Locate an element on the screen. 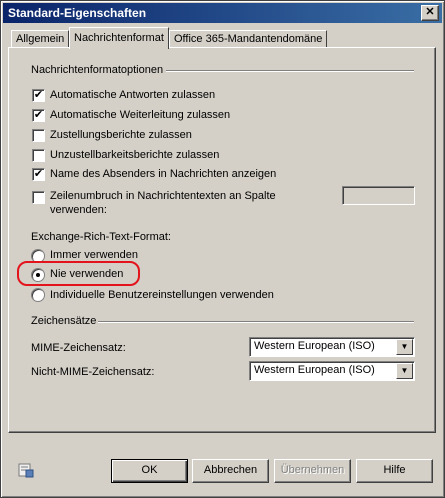 This screenshot has height=498, width=445. button-label: Hilfe is located at coordinates (394, 470).